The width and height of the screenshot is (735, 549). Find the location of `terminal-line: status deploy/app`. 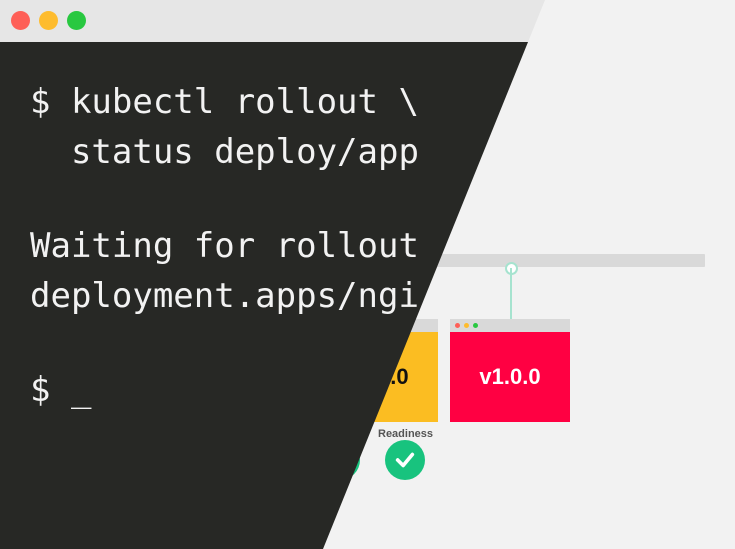

terminal-line: status deploy/app is located at coordinates (224, 152).